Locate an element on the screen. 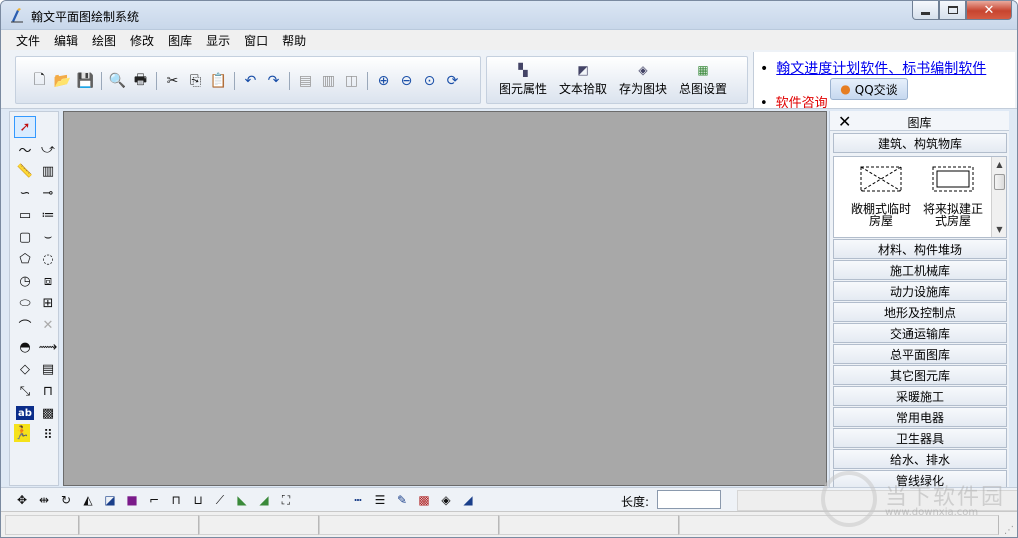  gallery-item-planned-house: 将来拟建正式房屋 is located at coordinates (953, 196).